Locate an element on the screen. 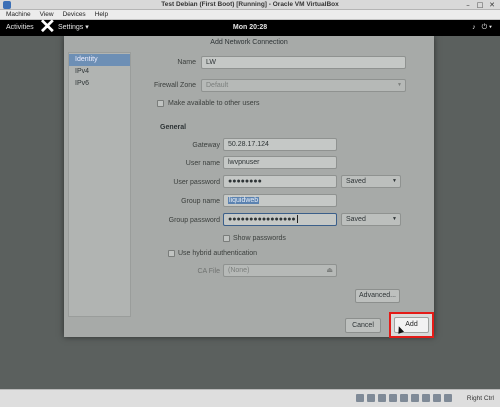  activities-button: Activities is located at coordinates (20, 28).